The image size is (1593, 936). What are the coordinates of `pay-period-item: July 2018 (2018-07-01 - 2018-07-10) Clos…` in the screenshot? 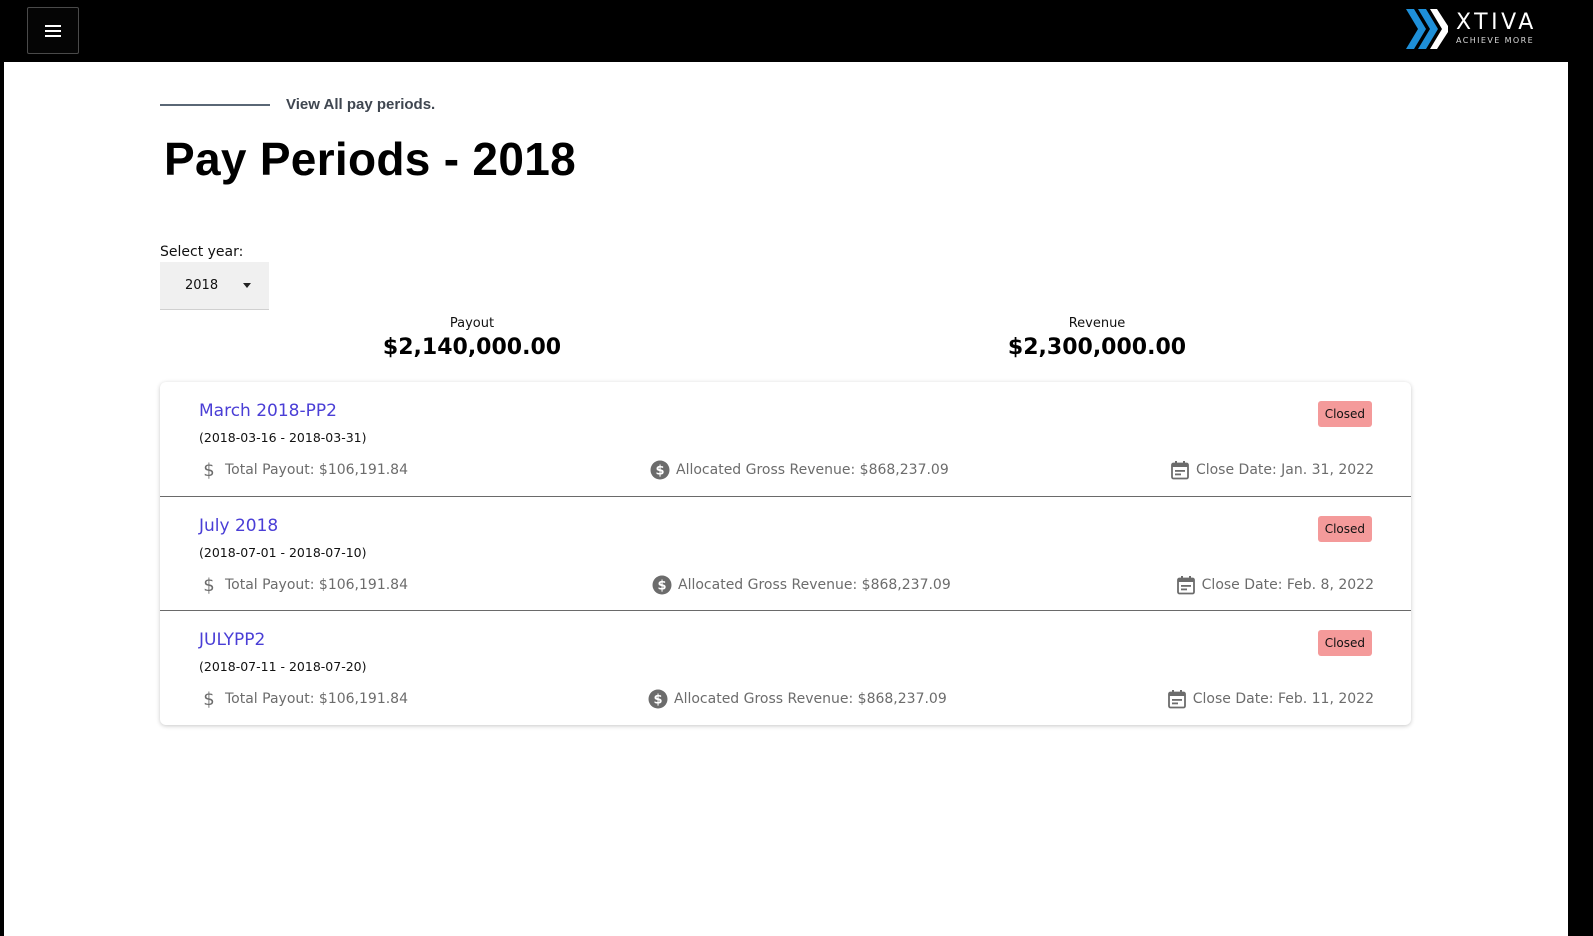 It's located at (785, 554).